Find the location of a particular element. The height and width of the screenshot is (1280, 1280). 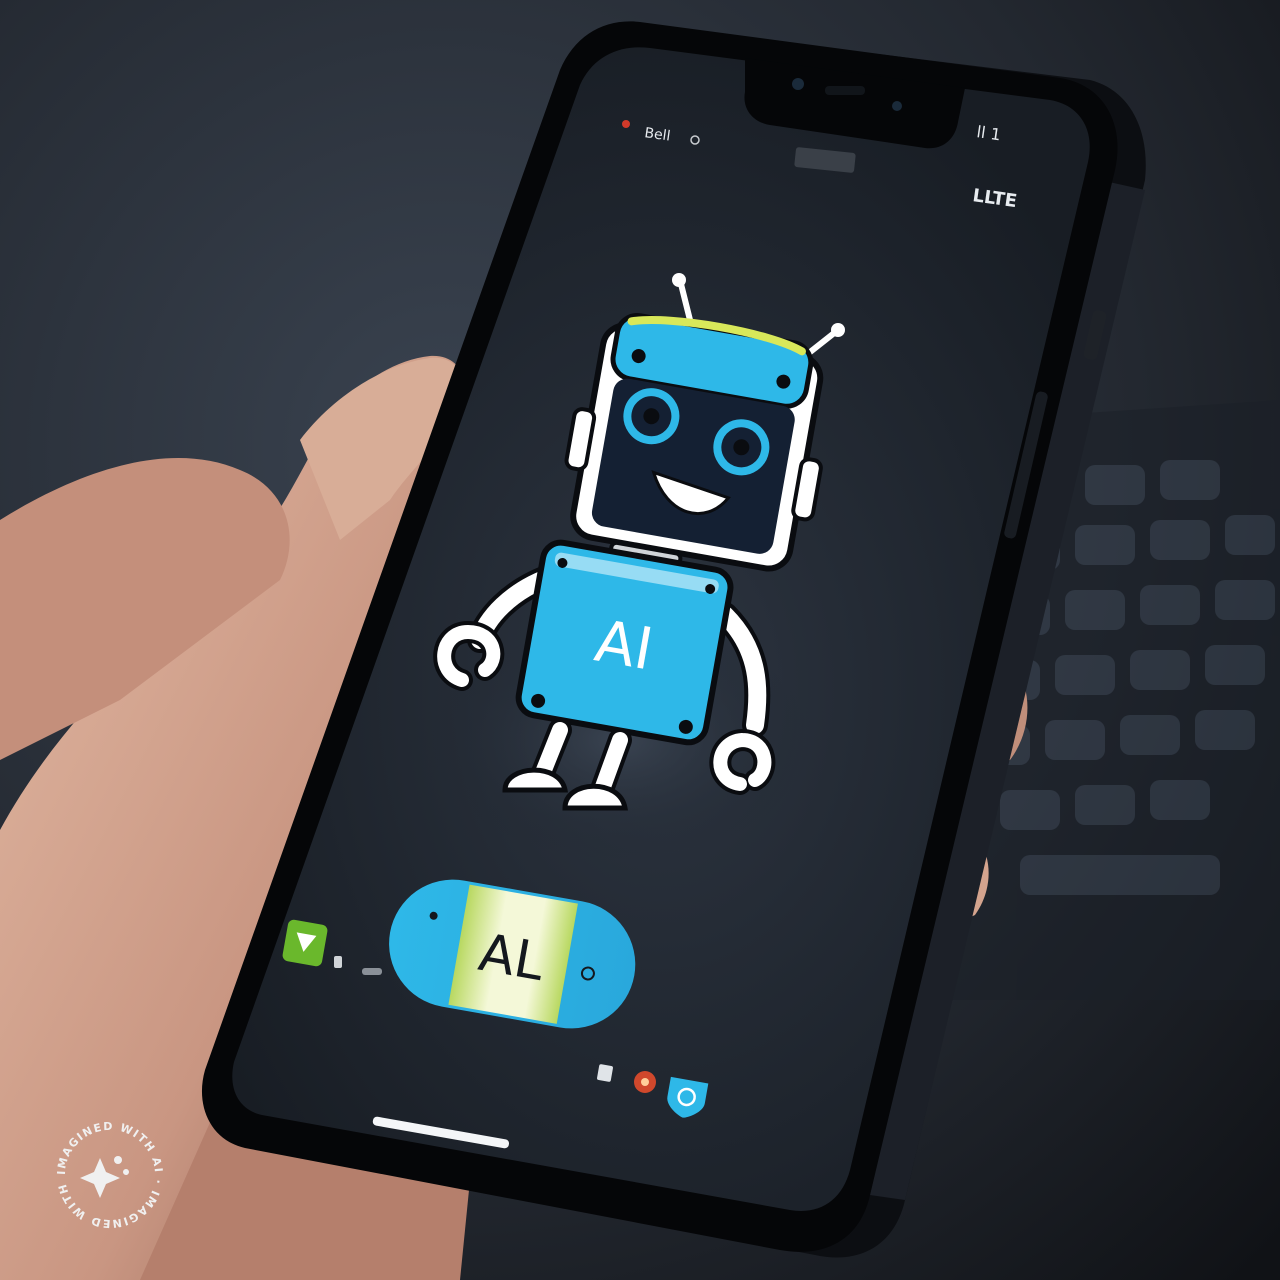

green-play-icon is located at coordinates (305, 943).